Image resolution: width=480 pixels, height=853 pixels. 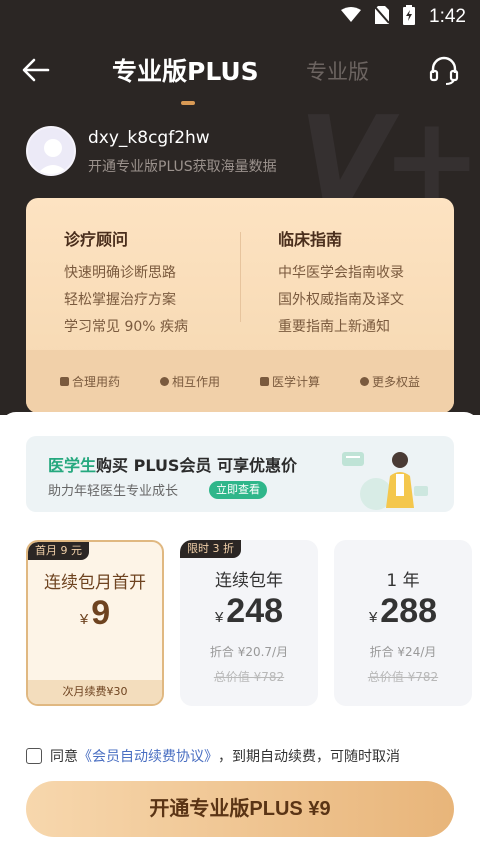 What do you see at coordinates (351, 17) in the screenshot?
I see `wifi-icon` at bounding box center [351, 17].